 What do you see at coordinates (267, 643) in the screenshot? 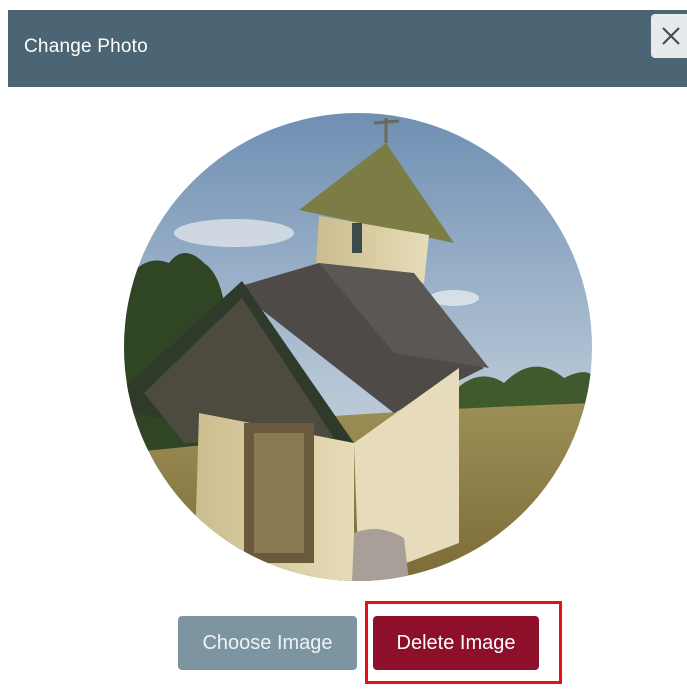
I see `choose-image-button: Choose Image` at bounding box center [267, 643].